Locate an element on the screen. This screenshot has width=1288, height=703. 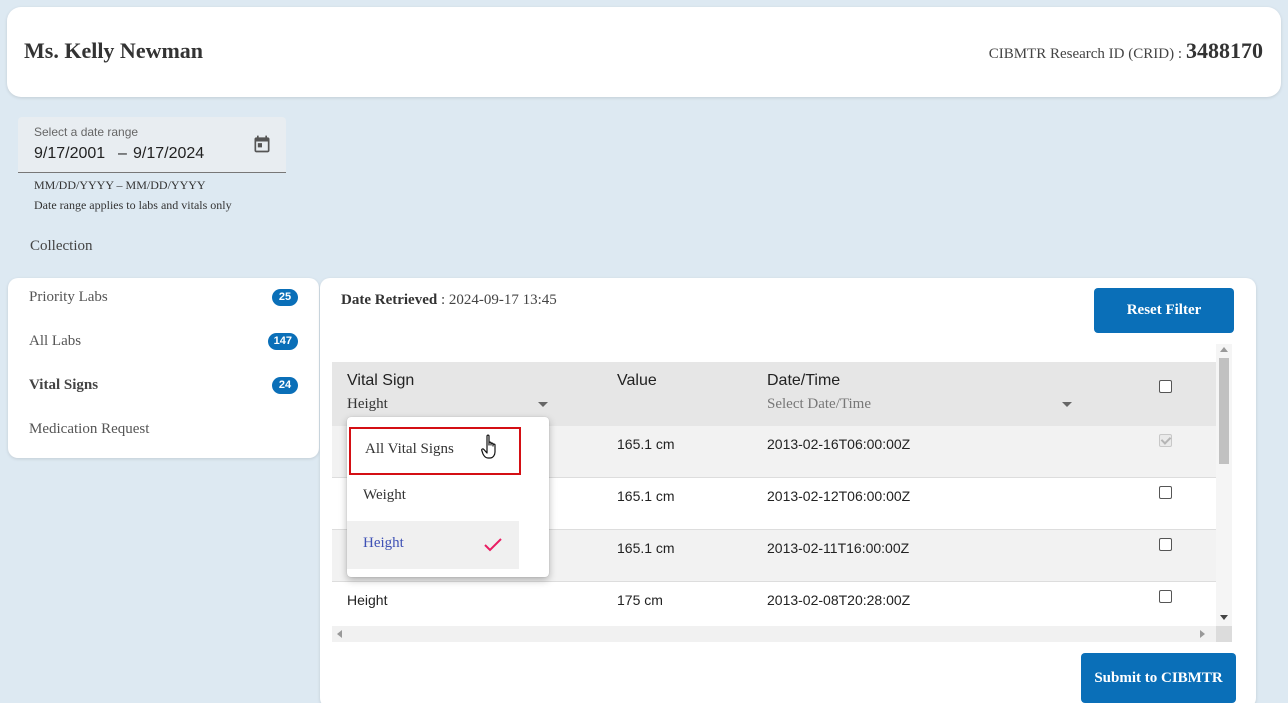
sidebar-item-label: Priority Labs is located at coordinates (68, 297).